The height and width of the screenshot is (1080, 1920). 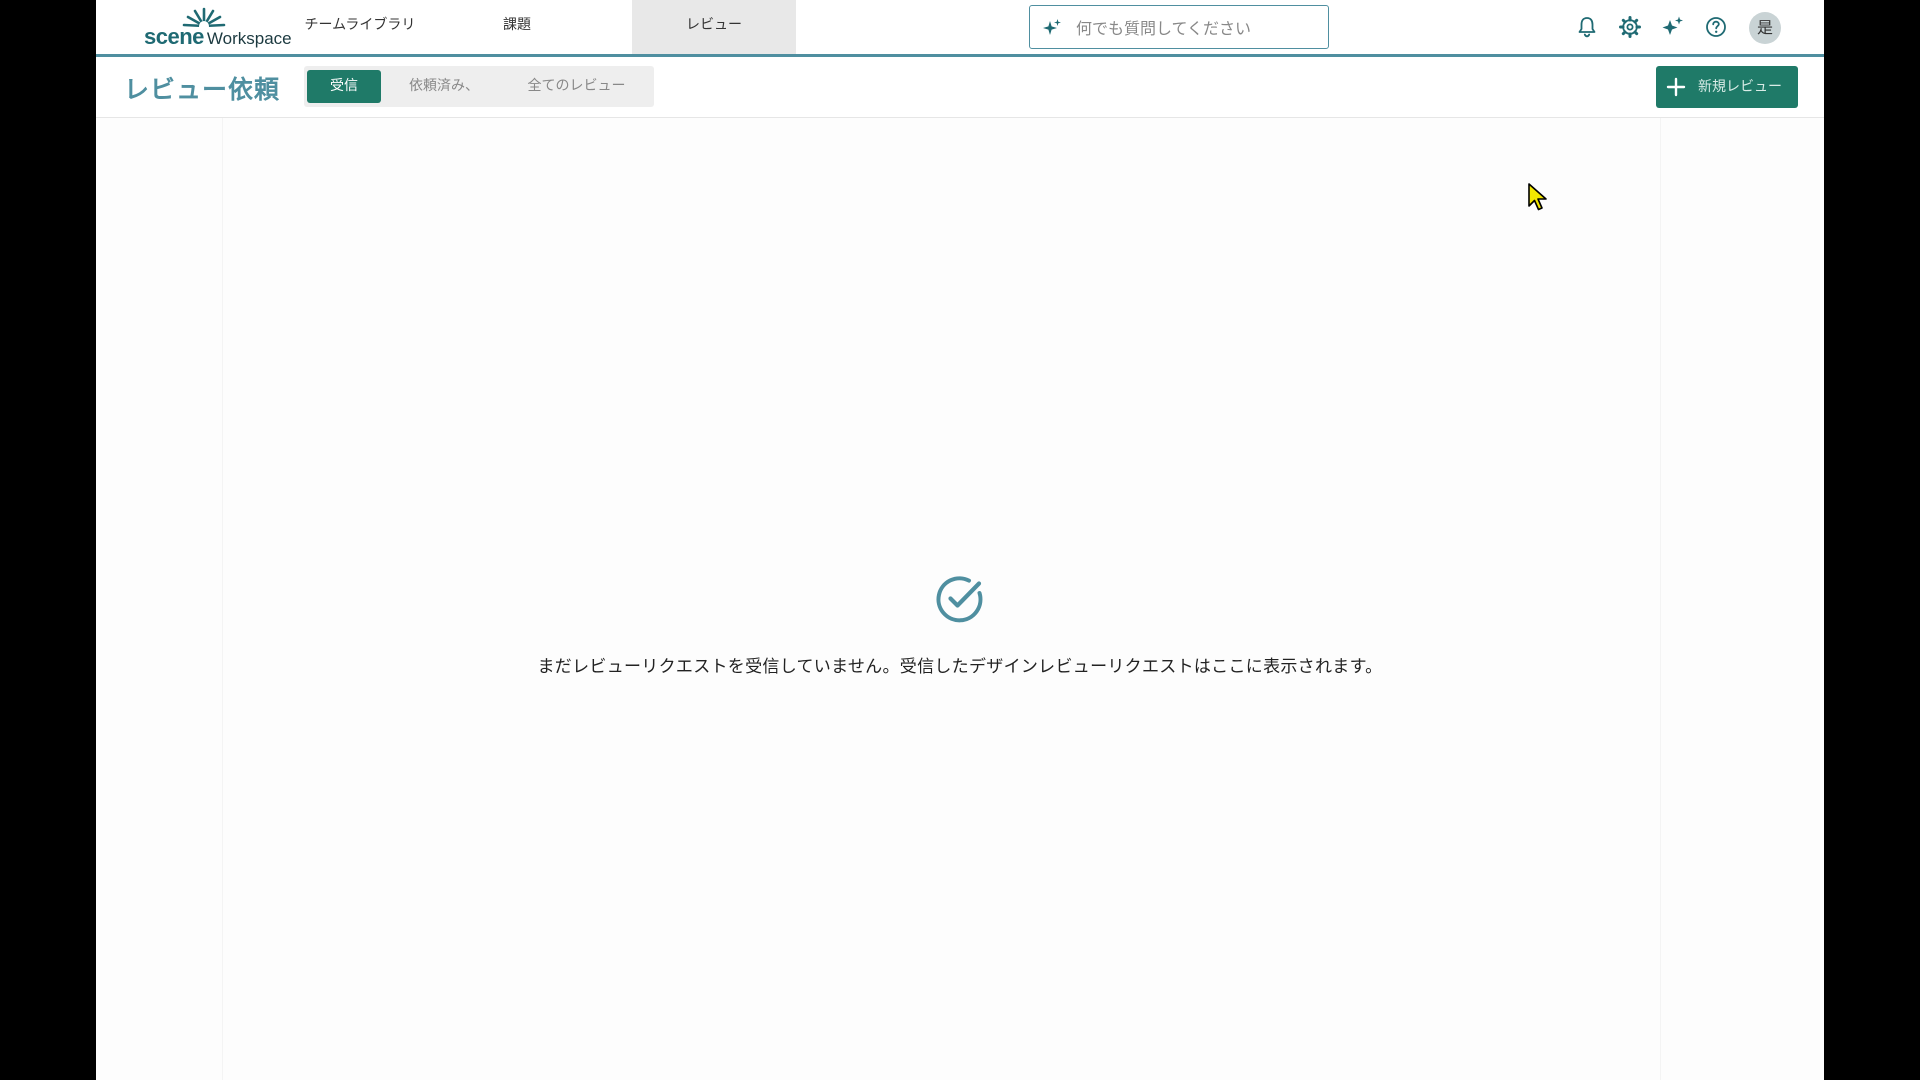 What do you see at coordinates (1765, 28) in the screenshot?
I see `user-avatar: 是` at bounding box center [1765, 28].